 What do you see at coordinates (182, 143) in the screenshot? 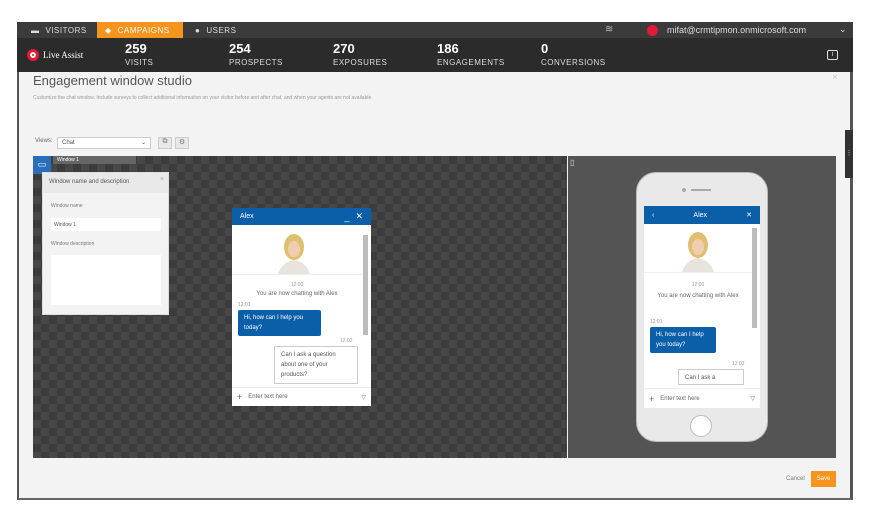
I see `settings-button: ⚙` at bounding box center [182, 143].